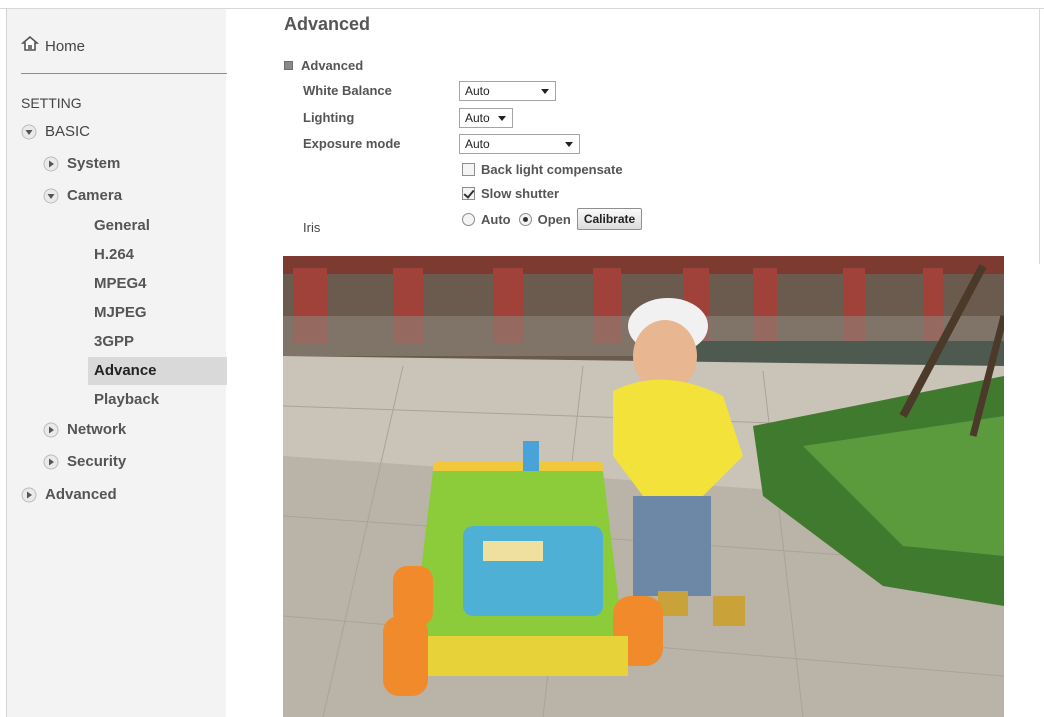 The image size is (1044, 717). What do you see at coordinates (519, 144) in the screenshot?
I see `exposure-mode-select: Auto` at bounding box center [519, 144].